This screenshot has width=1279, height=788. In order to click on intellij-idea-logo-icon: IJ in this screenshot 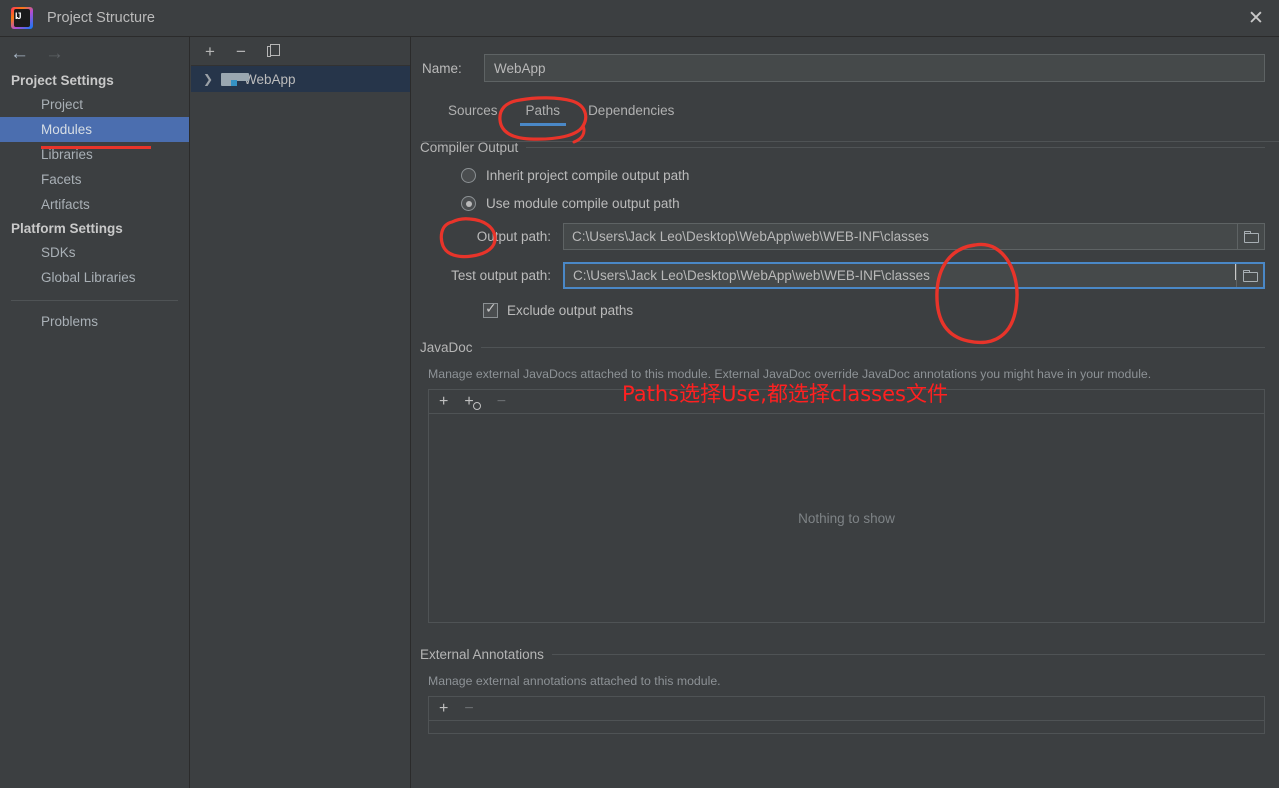, I will do `click(22, 18)`.